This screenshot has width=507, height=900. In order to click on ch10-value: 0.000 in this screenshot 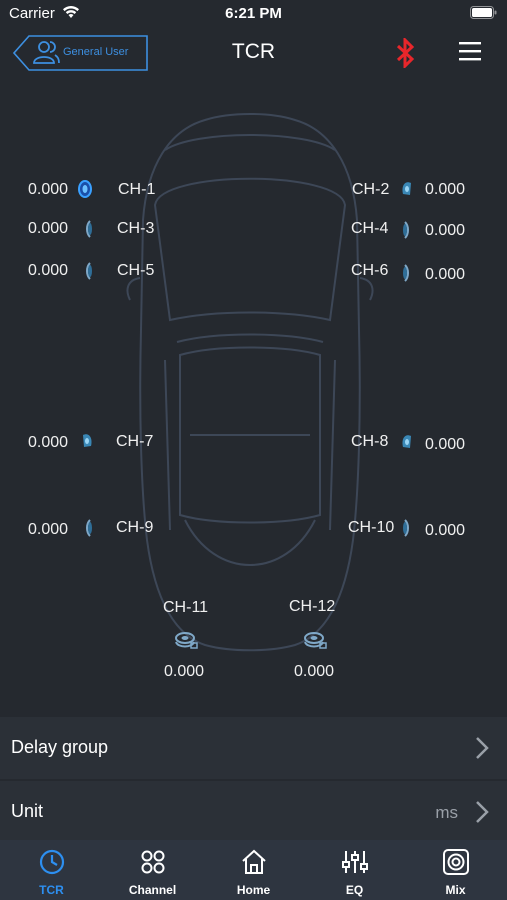, I will do `click(445, 530)`.